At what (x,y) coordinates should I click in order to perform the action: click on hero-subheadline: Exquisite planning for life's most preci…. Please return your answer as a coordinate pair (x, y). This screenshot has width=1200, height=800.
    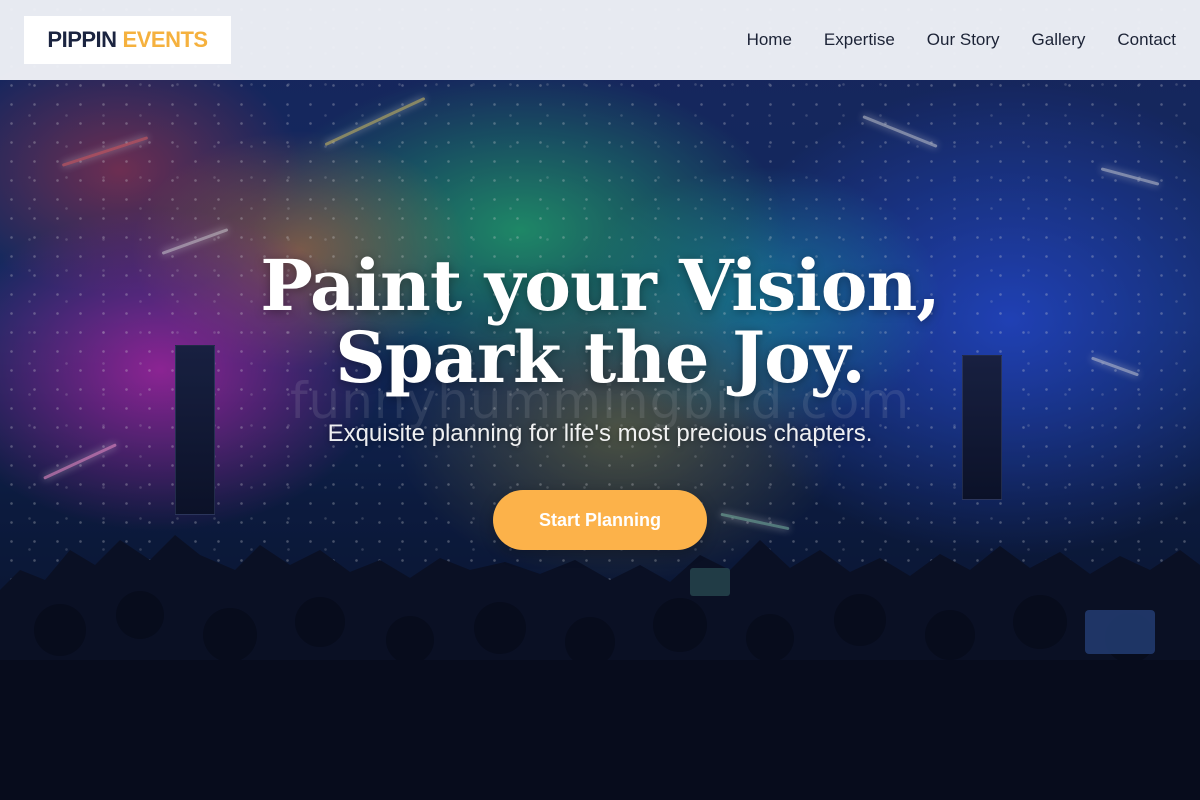
    Looking at the image, I should click on (600, 433).